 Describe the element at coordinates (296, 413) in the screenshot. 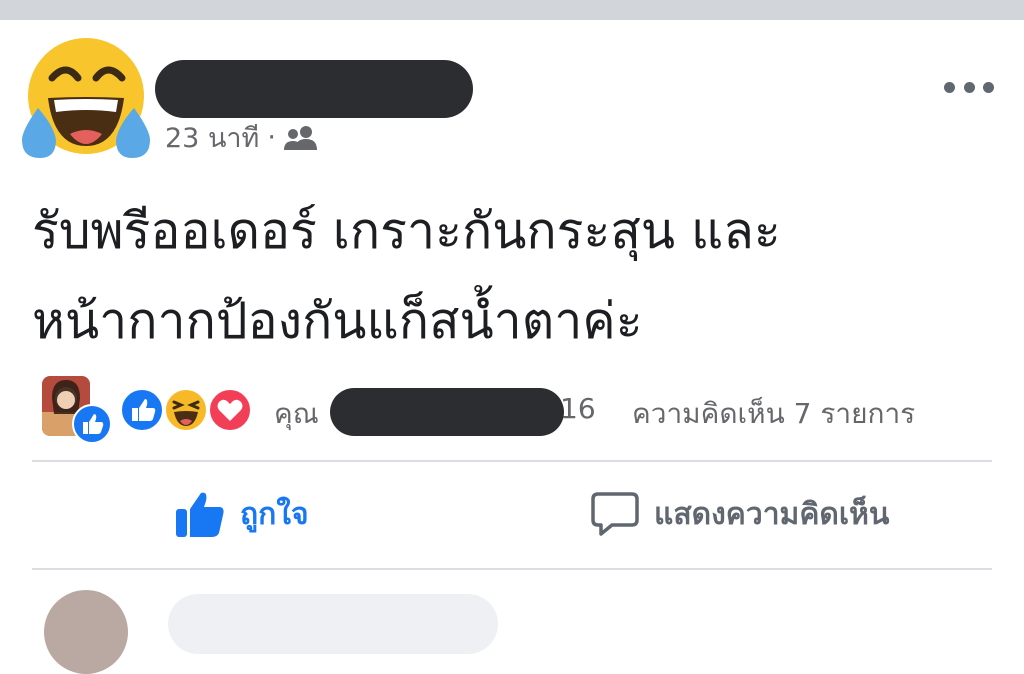

I see `reactors-prefix: คุณ` at that location.